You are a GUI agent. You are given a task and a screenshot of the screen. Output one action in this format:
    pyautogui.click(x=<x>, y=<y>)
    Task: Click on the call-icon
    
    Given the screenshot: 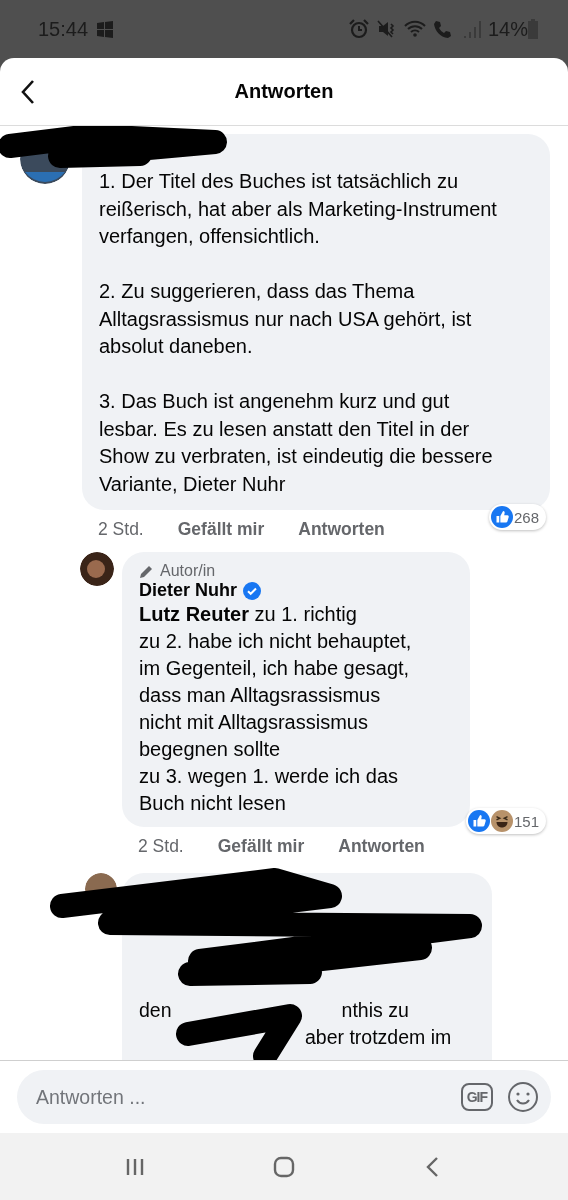 What is the action you would take?
    pyautogui.click(x=442, y=29)
    